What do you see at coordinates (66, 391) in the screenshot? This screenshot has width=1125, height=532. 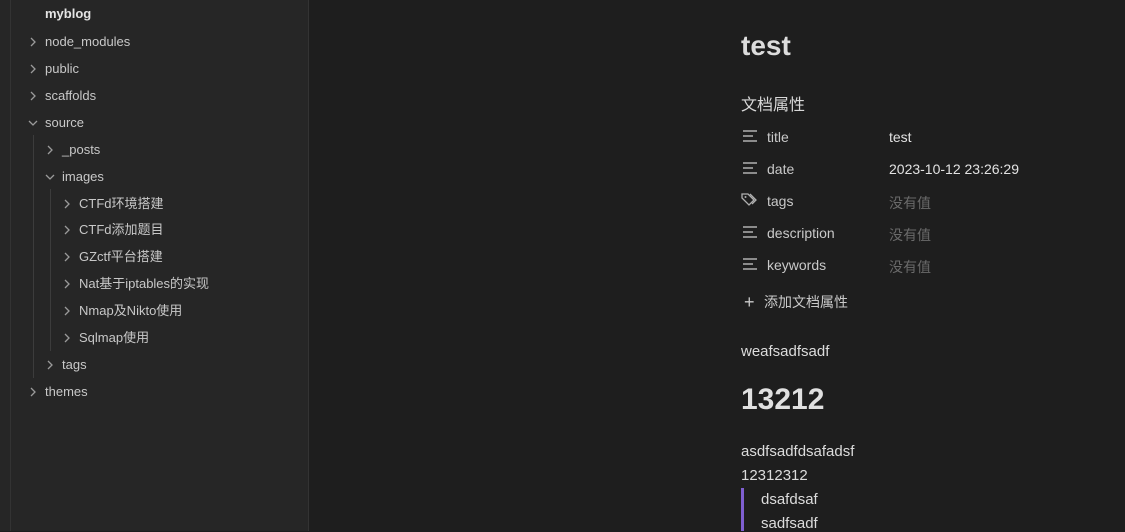 I see `folder-label: themes` at bounding box center [66, 391].